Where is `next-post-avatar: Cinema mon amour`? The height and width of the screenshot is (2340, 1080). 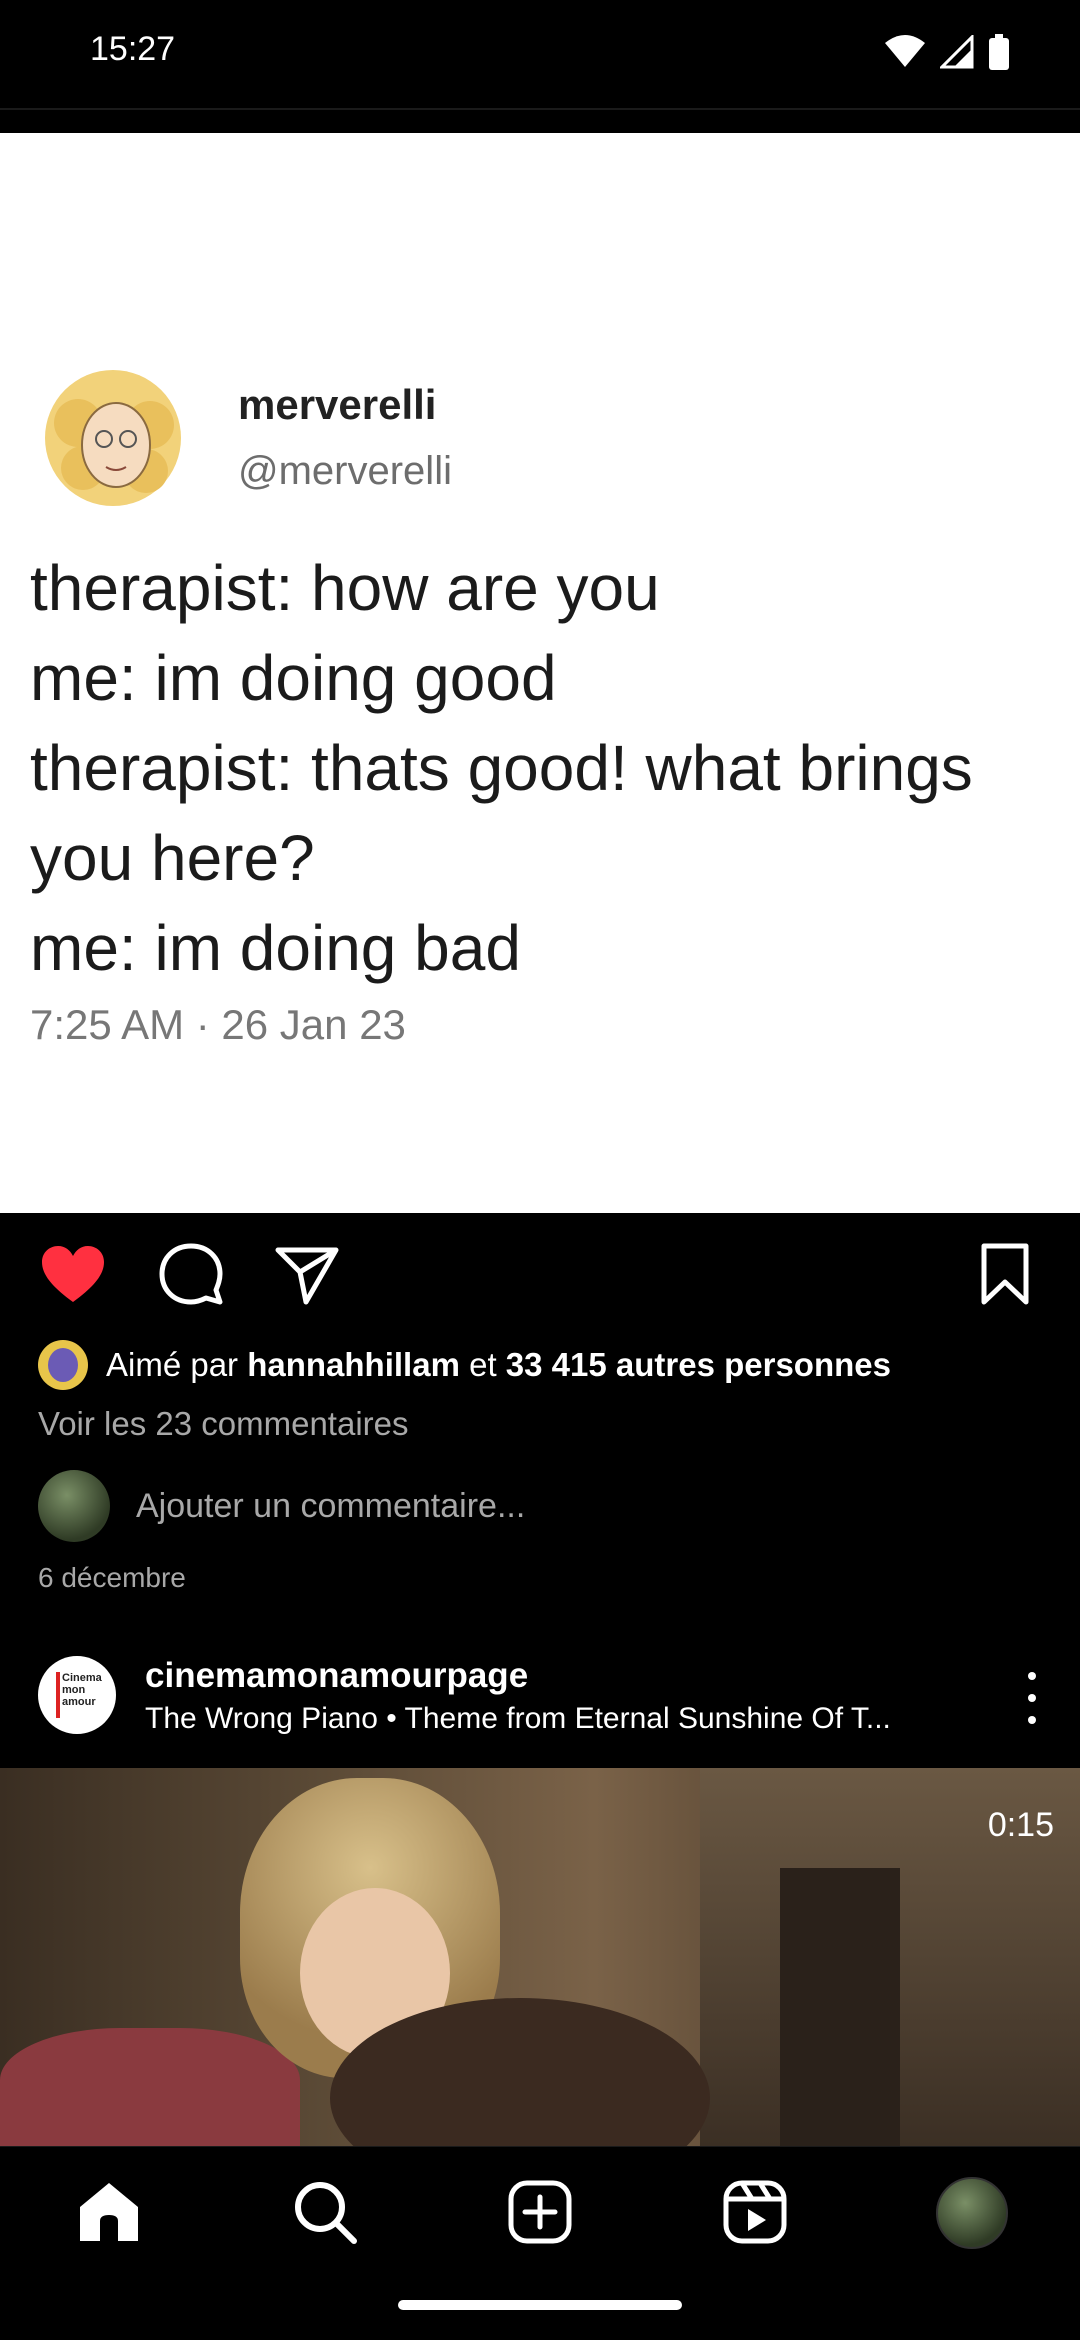
next-post-avatar: Cinema mon amour is located at coordinates (77, 1695).